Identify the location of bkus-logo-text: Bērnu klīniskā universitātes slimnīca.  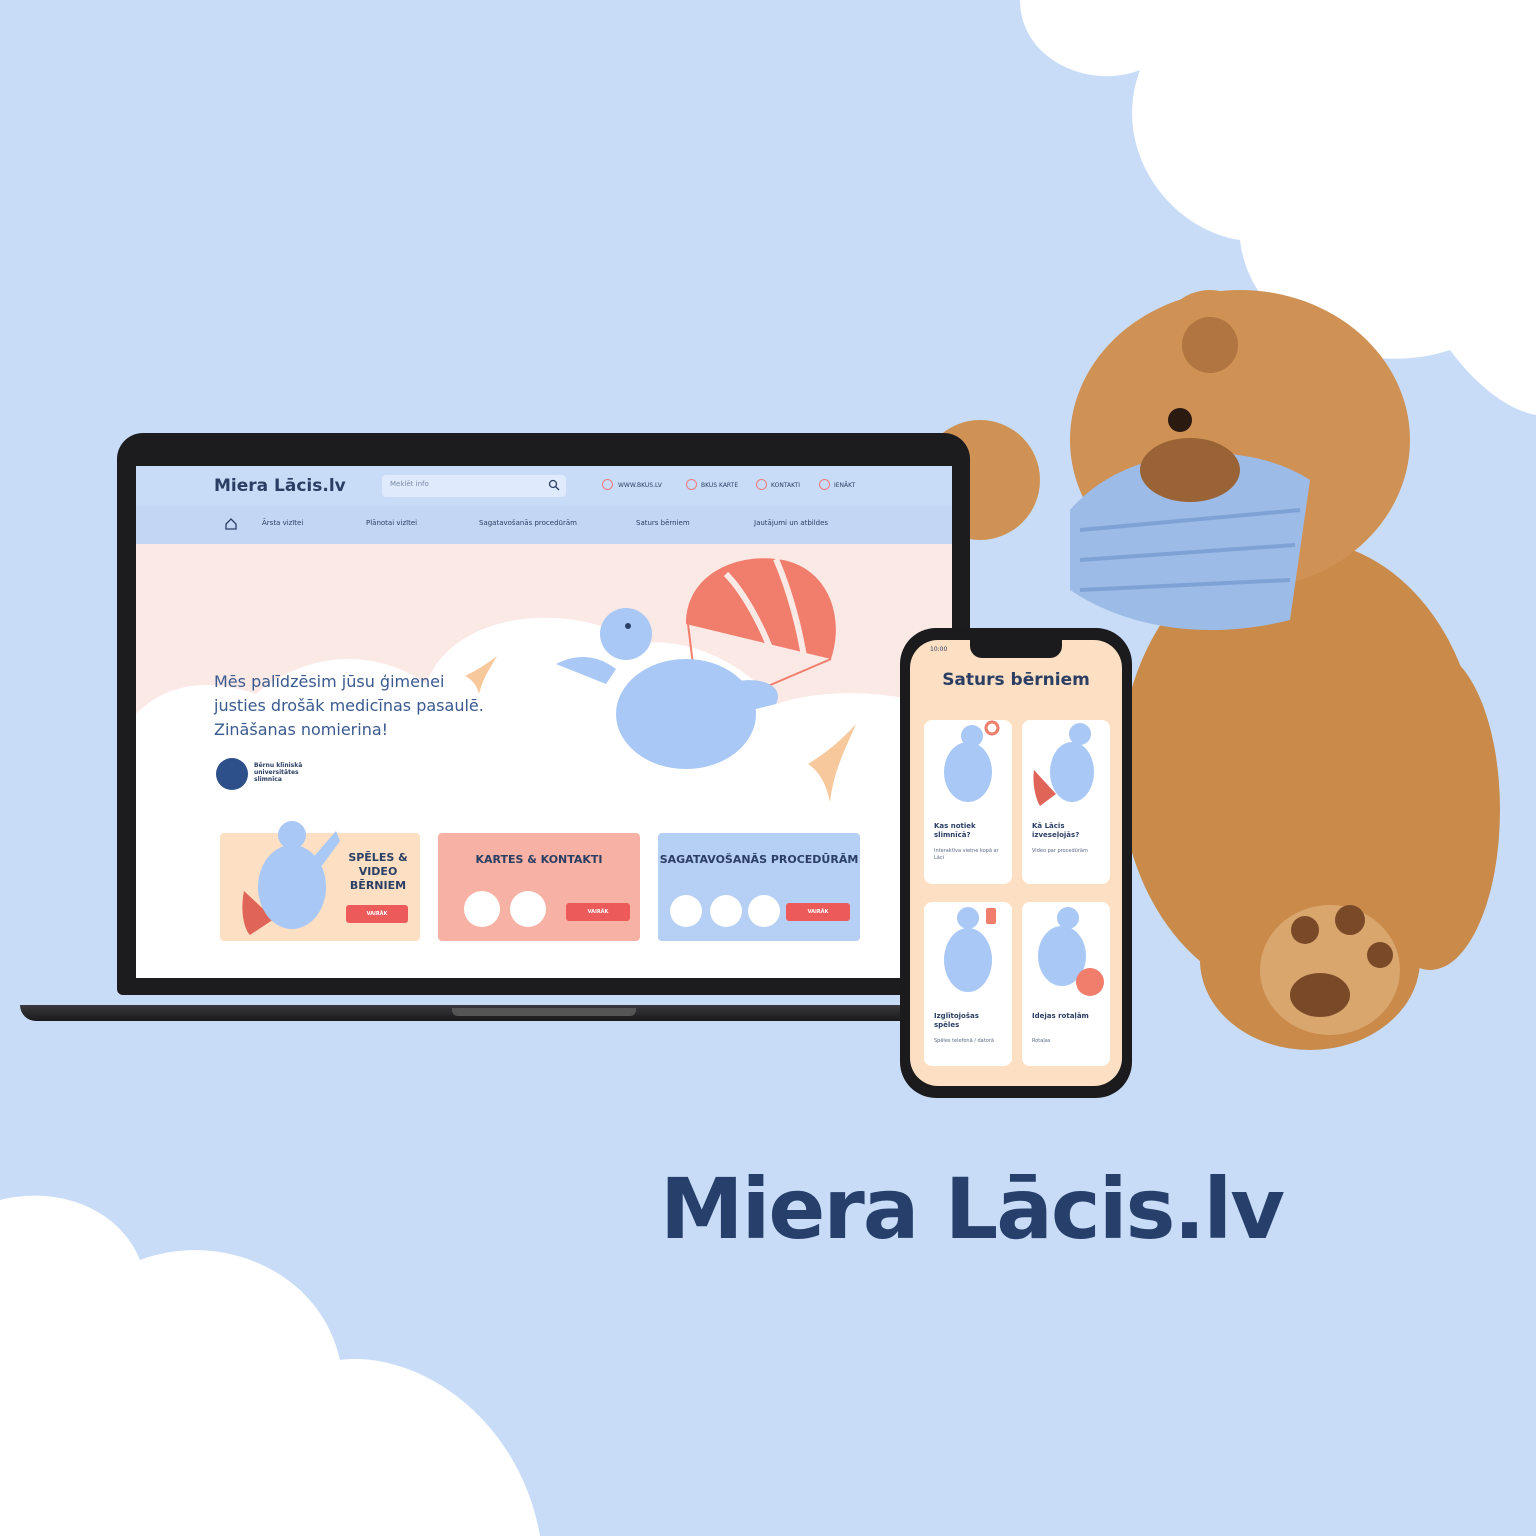
(278, 772).